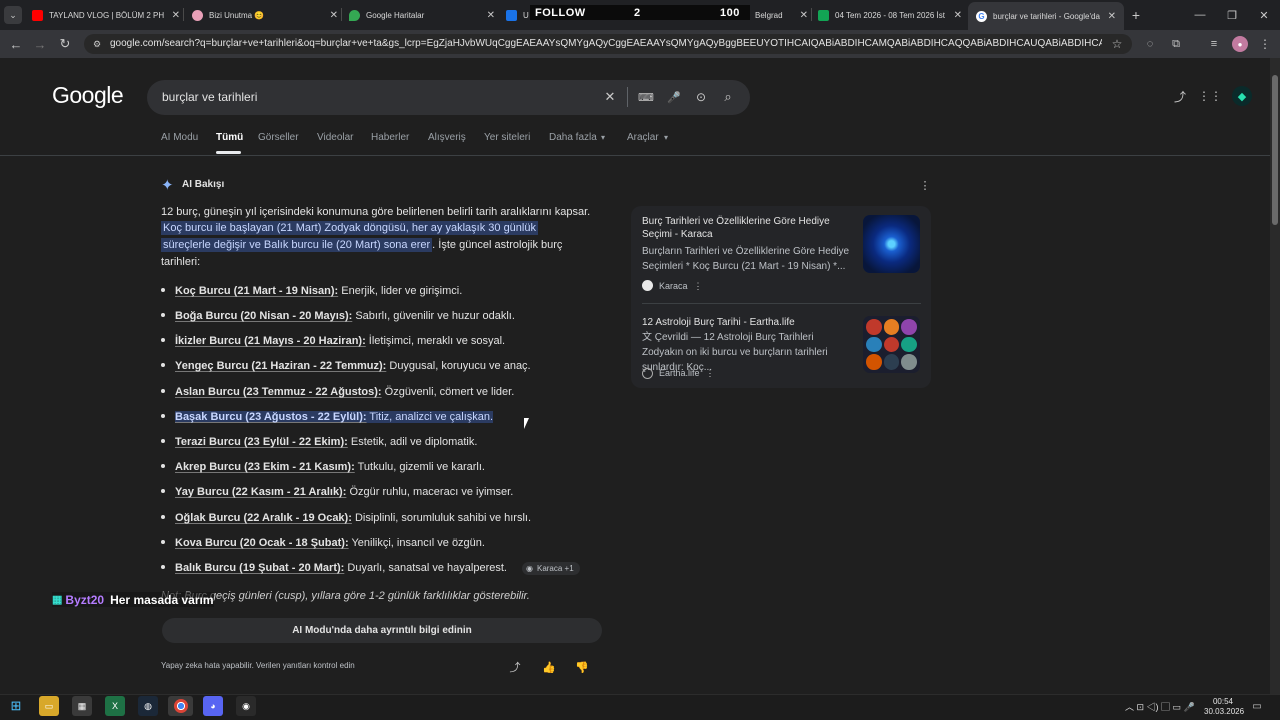 The image size is (1280, 720). What do you see at coordinates (448, 392) in the screenshot?
I see `zodiac-sign-traits: Özgüvenli, cömert ve lider.` at bounding box center [448, 392].